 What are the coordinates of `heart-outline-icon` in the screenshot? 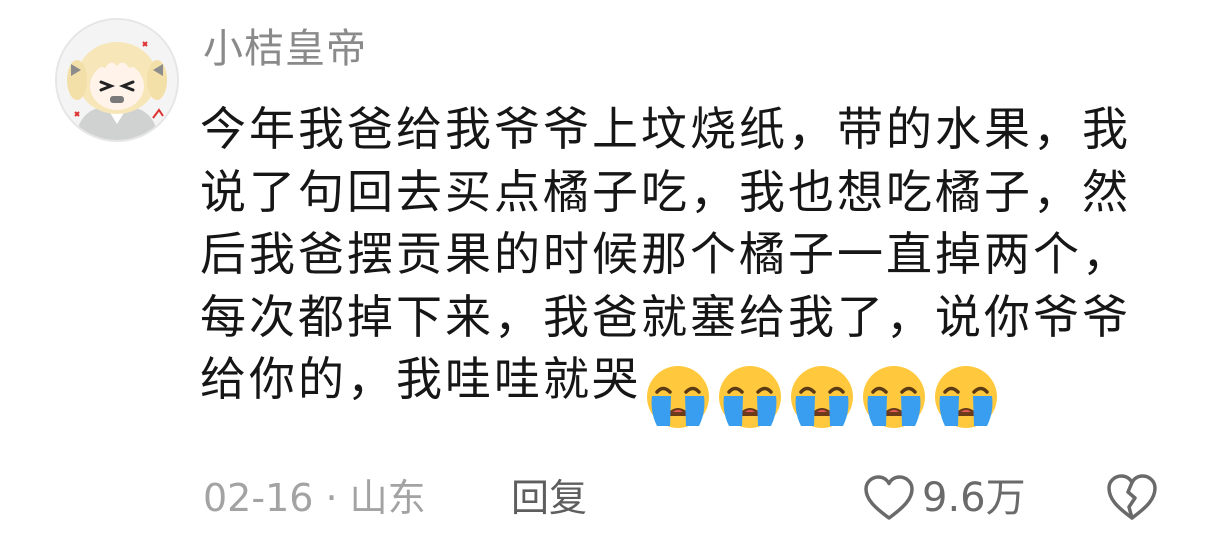 It's located at (889, 497).